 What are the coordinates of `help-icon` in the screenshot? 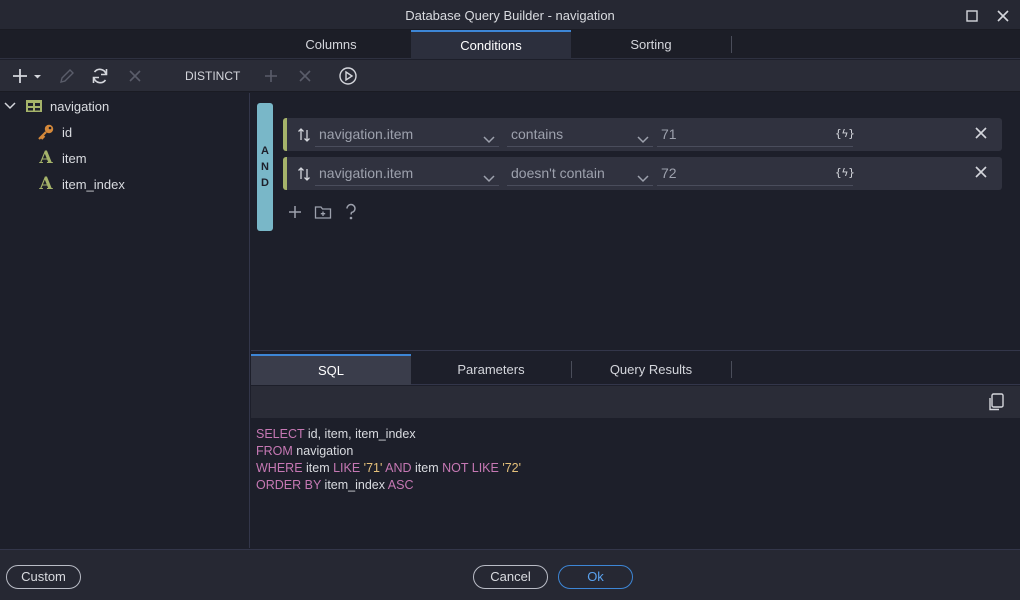 It's located at (351, 212).